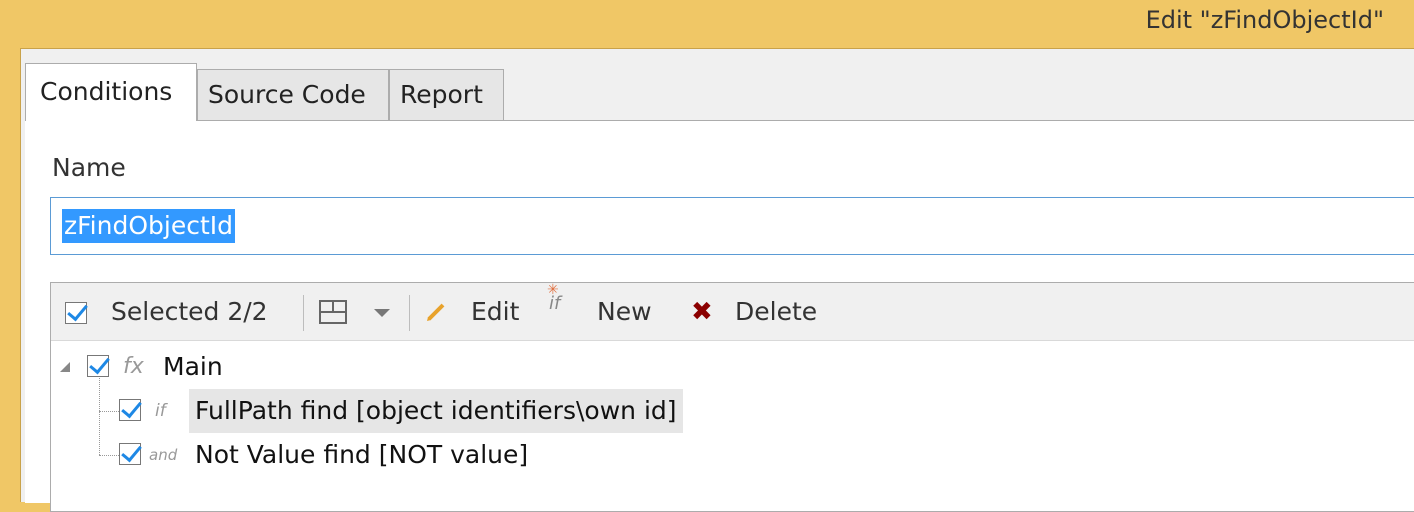 This screenshot has height=512, width=1414. What do you see at coordinates (776, 311) in the screenshot?
I see `delete-label: Delete` at bounding box center [776, 311].